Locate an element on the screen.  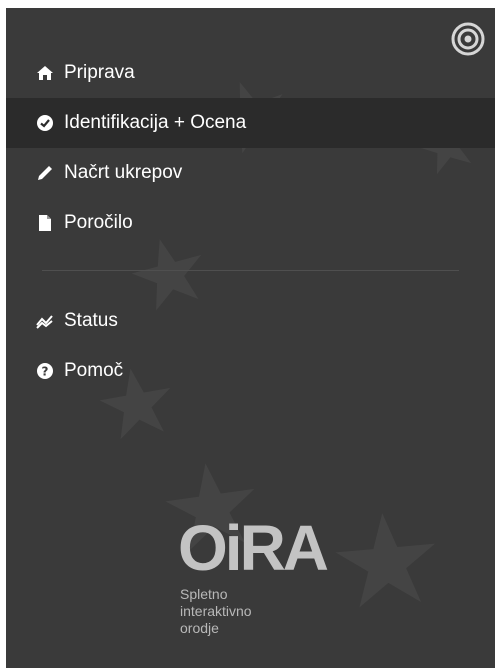
logo-subtitle: Spletno interaktivno orodje is located at coordinates (253, 611).